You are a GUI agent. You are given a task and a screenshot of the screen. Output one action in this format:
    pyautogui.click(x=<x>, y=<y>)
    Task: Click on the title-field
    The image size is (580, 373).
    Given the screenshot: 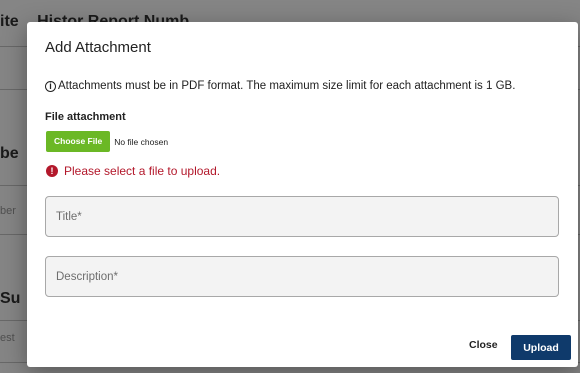 What is the action you would take?
    pyautogui.click(x=302, y=216)
    